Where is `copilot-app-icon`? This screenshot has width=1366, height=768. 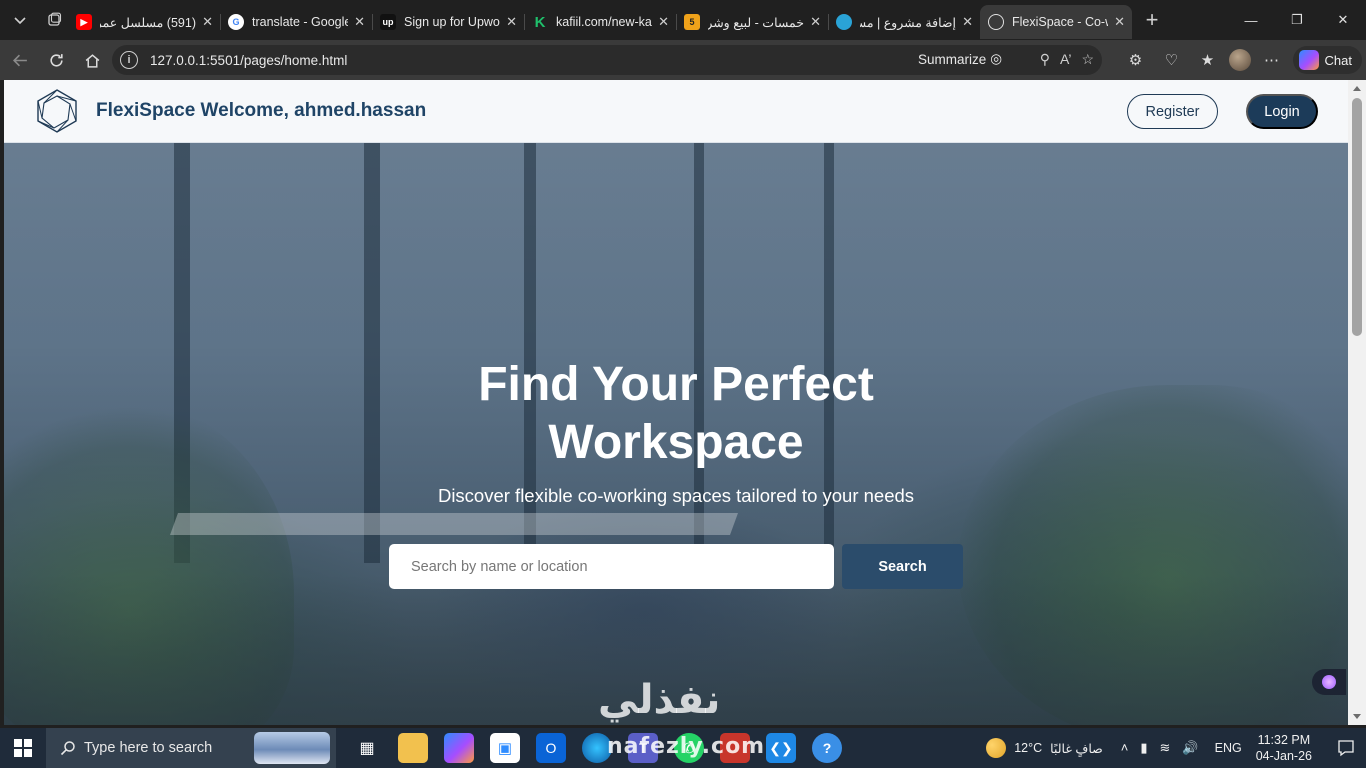 copilot-app-icon is located at coordinates (459, 748).